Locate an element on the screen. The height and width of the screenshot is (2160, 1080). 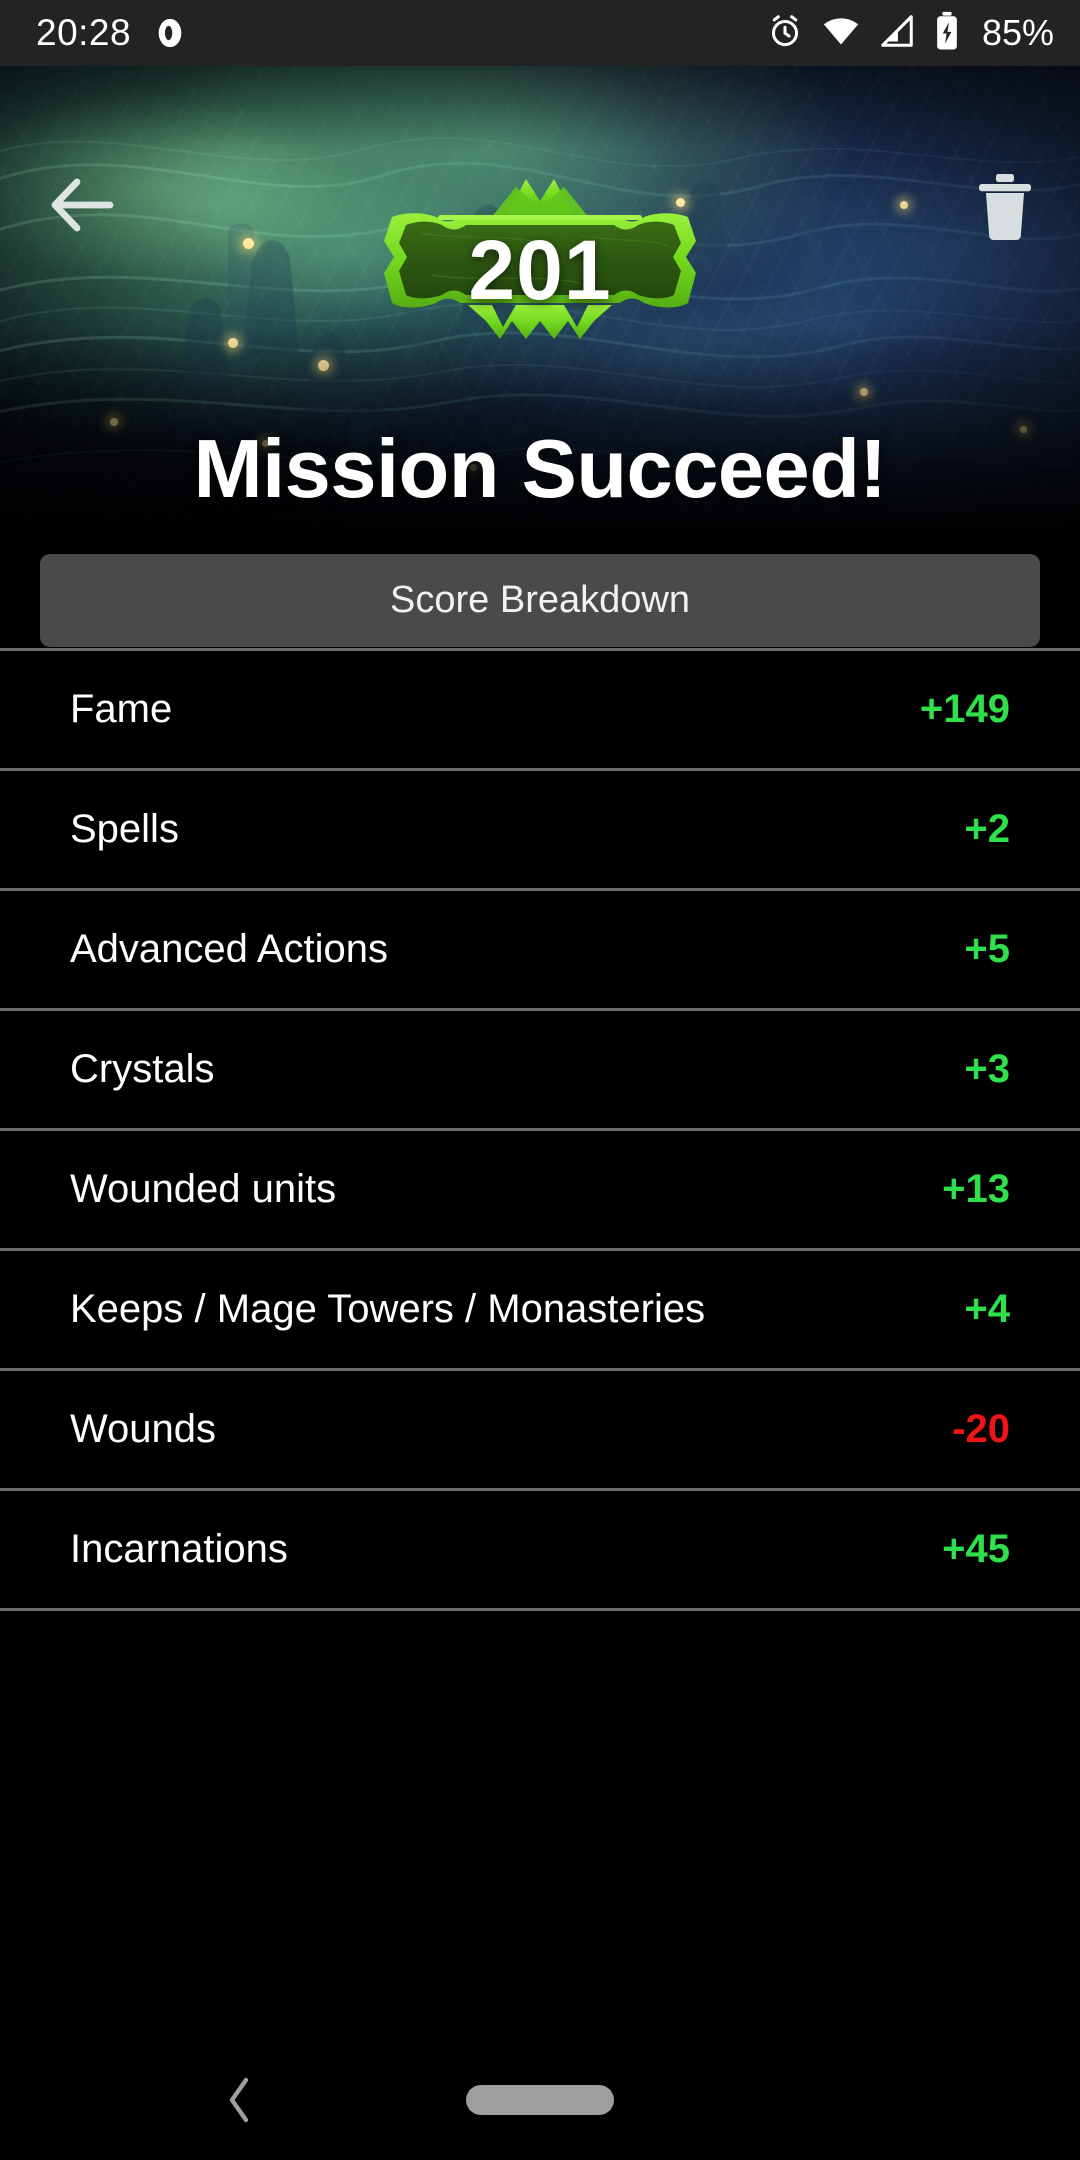
nav-back-button is located at coordinates (240, 2100).